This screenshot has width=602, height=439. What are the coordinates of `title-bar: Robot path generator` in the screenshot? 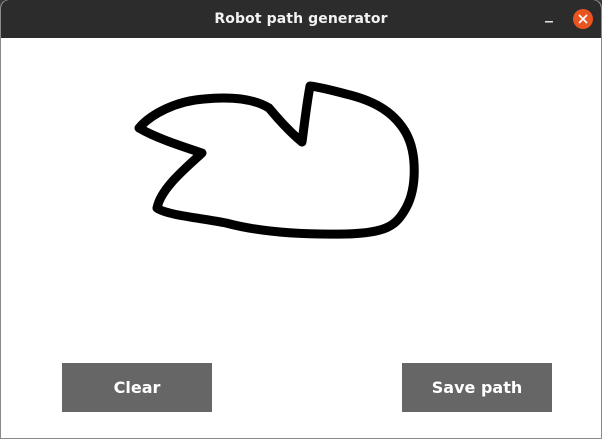 It's located at (301, 19).